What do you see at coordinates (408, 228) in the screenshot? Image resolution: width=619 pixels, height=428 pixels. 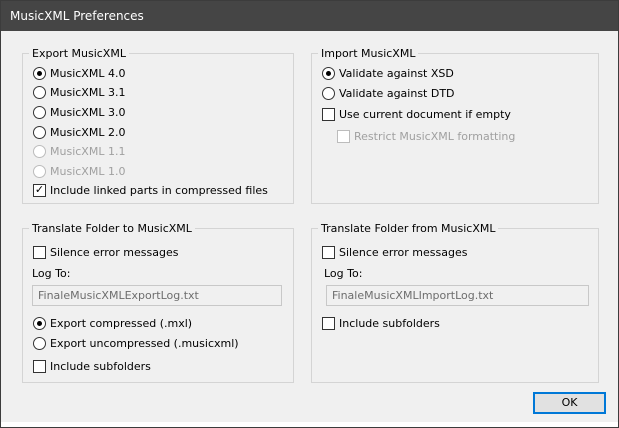 I see `translate-from-title: Translate Folder from MusicXML` at bounding box center [408, 228].